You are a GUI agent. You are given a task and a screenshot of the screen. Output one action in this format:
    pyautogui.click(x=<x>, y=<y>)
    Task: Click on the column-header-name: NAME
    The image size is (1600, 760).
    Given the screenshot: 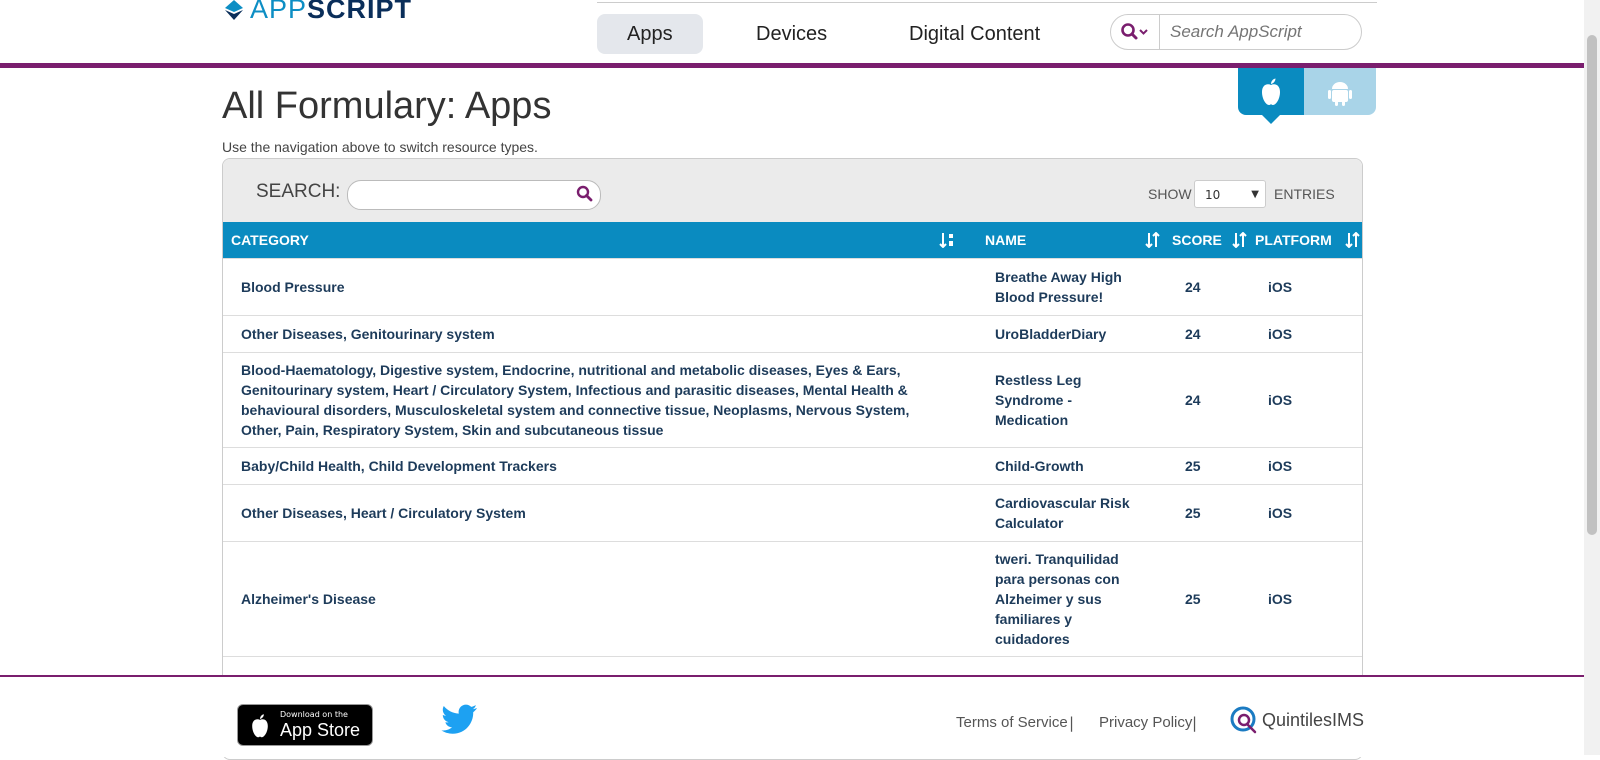 What is the action you would take?
    pyautogui.click(x=1072, y=240)
    